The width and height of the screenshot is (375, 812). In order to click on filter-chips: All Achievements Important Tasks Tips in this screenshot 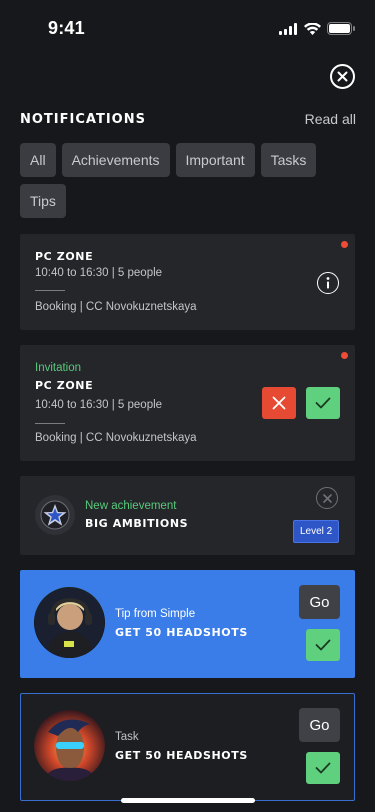, I will do `click(190, 180)`.